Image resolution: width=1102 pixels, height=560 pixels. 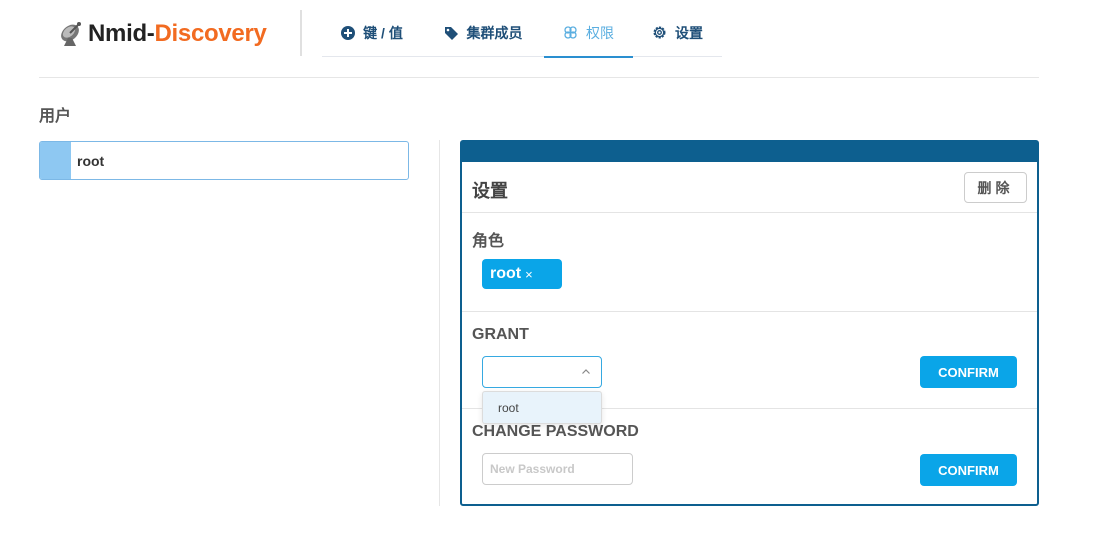 I want to click on header-divider, so click(x=539, y=77).